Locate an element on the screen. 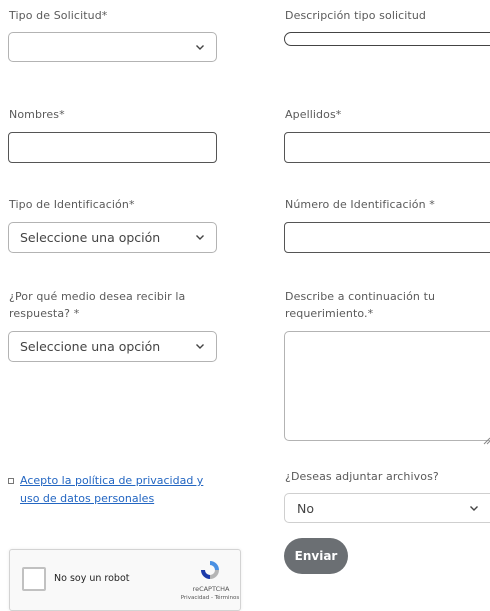 This screenshot has height=611, width=490. adjuntar-label: ¿Deseas adjuntar archivos? is located at coordinates (362, 476).